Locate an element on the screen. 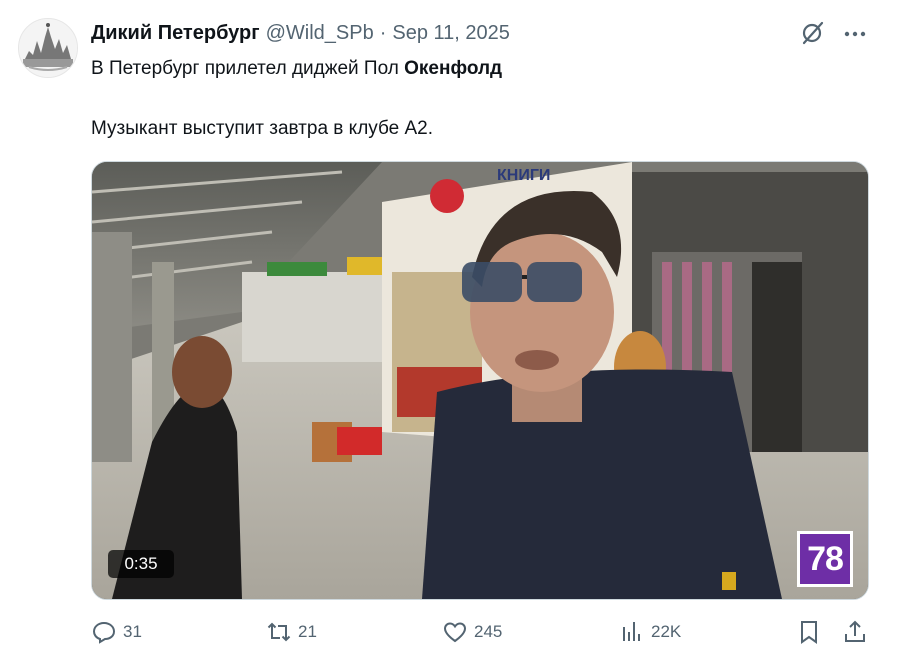 Image resolution: width=898 pixels, height=660 pixels. repost-icon is located at coordinates (279, 632).